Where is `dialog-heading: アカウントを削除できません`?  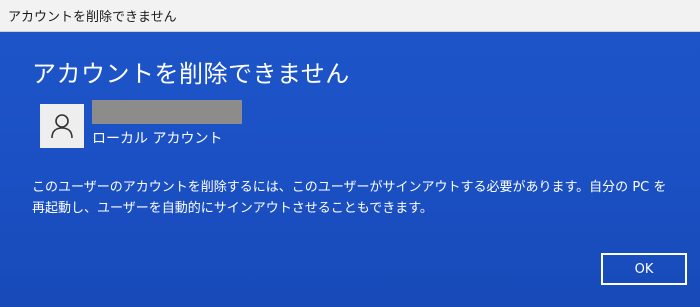 dialog-heading: アカウントを削除できません is located at coordinates (191, 74).